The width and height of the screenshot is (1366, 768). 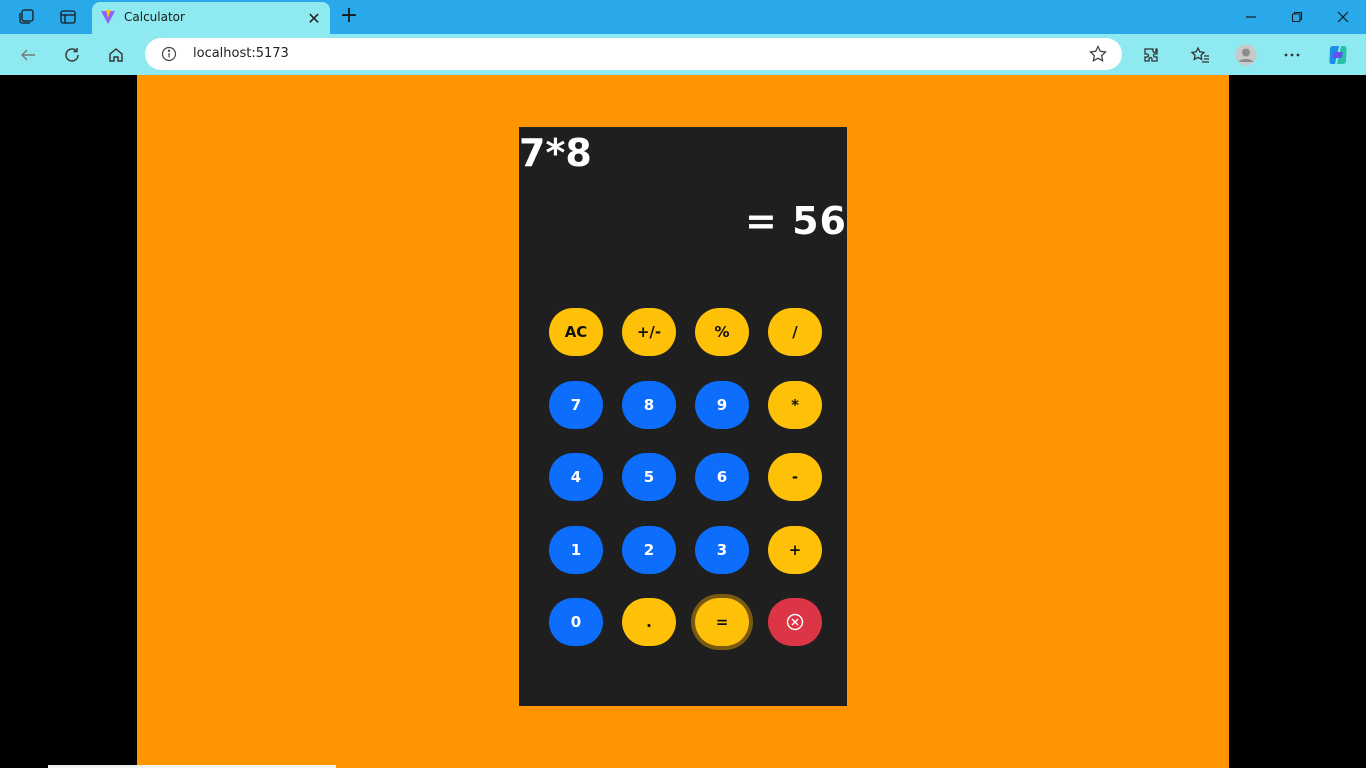 What do you see at coordinates (1200, 55) in the screenshot?
I see `favorites-icon` at bounding box center [1200, 55].